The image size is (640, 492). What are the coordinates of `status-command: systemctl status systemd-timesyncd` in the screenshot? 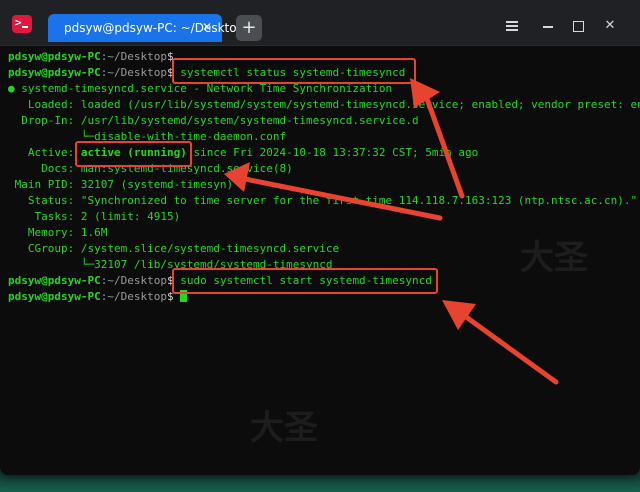 It's located at (293, 72).